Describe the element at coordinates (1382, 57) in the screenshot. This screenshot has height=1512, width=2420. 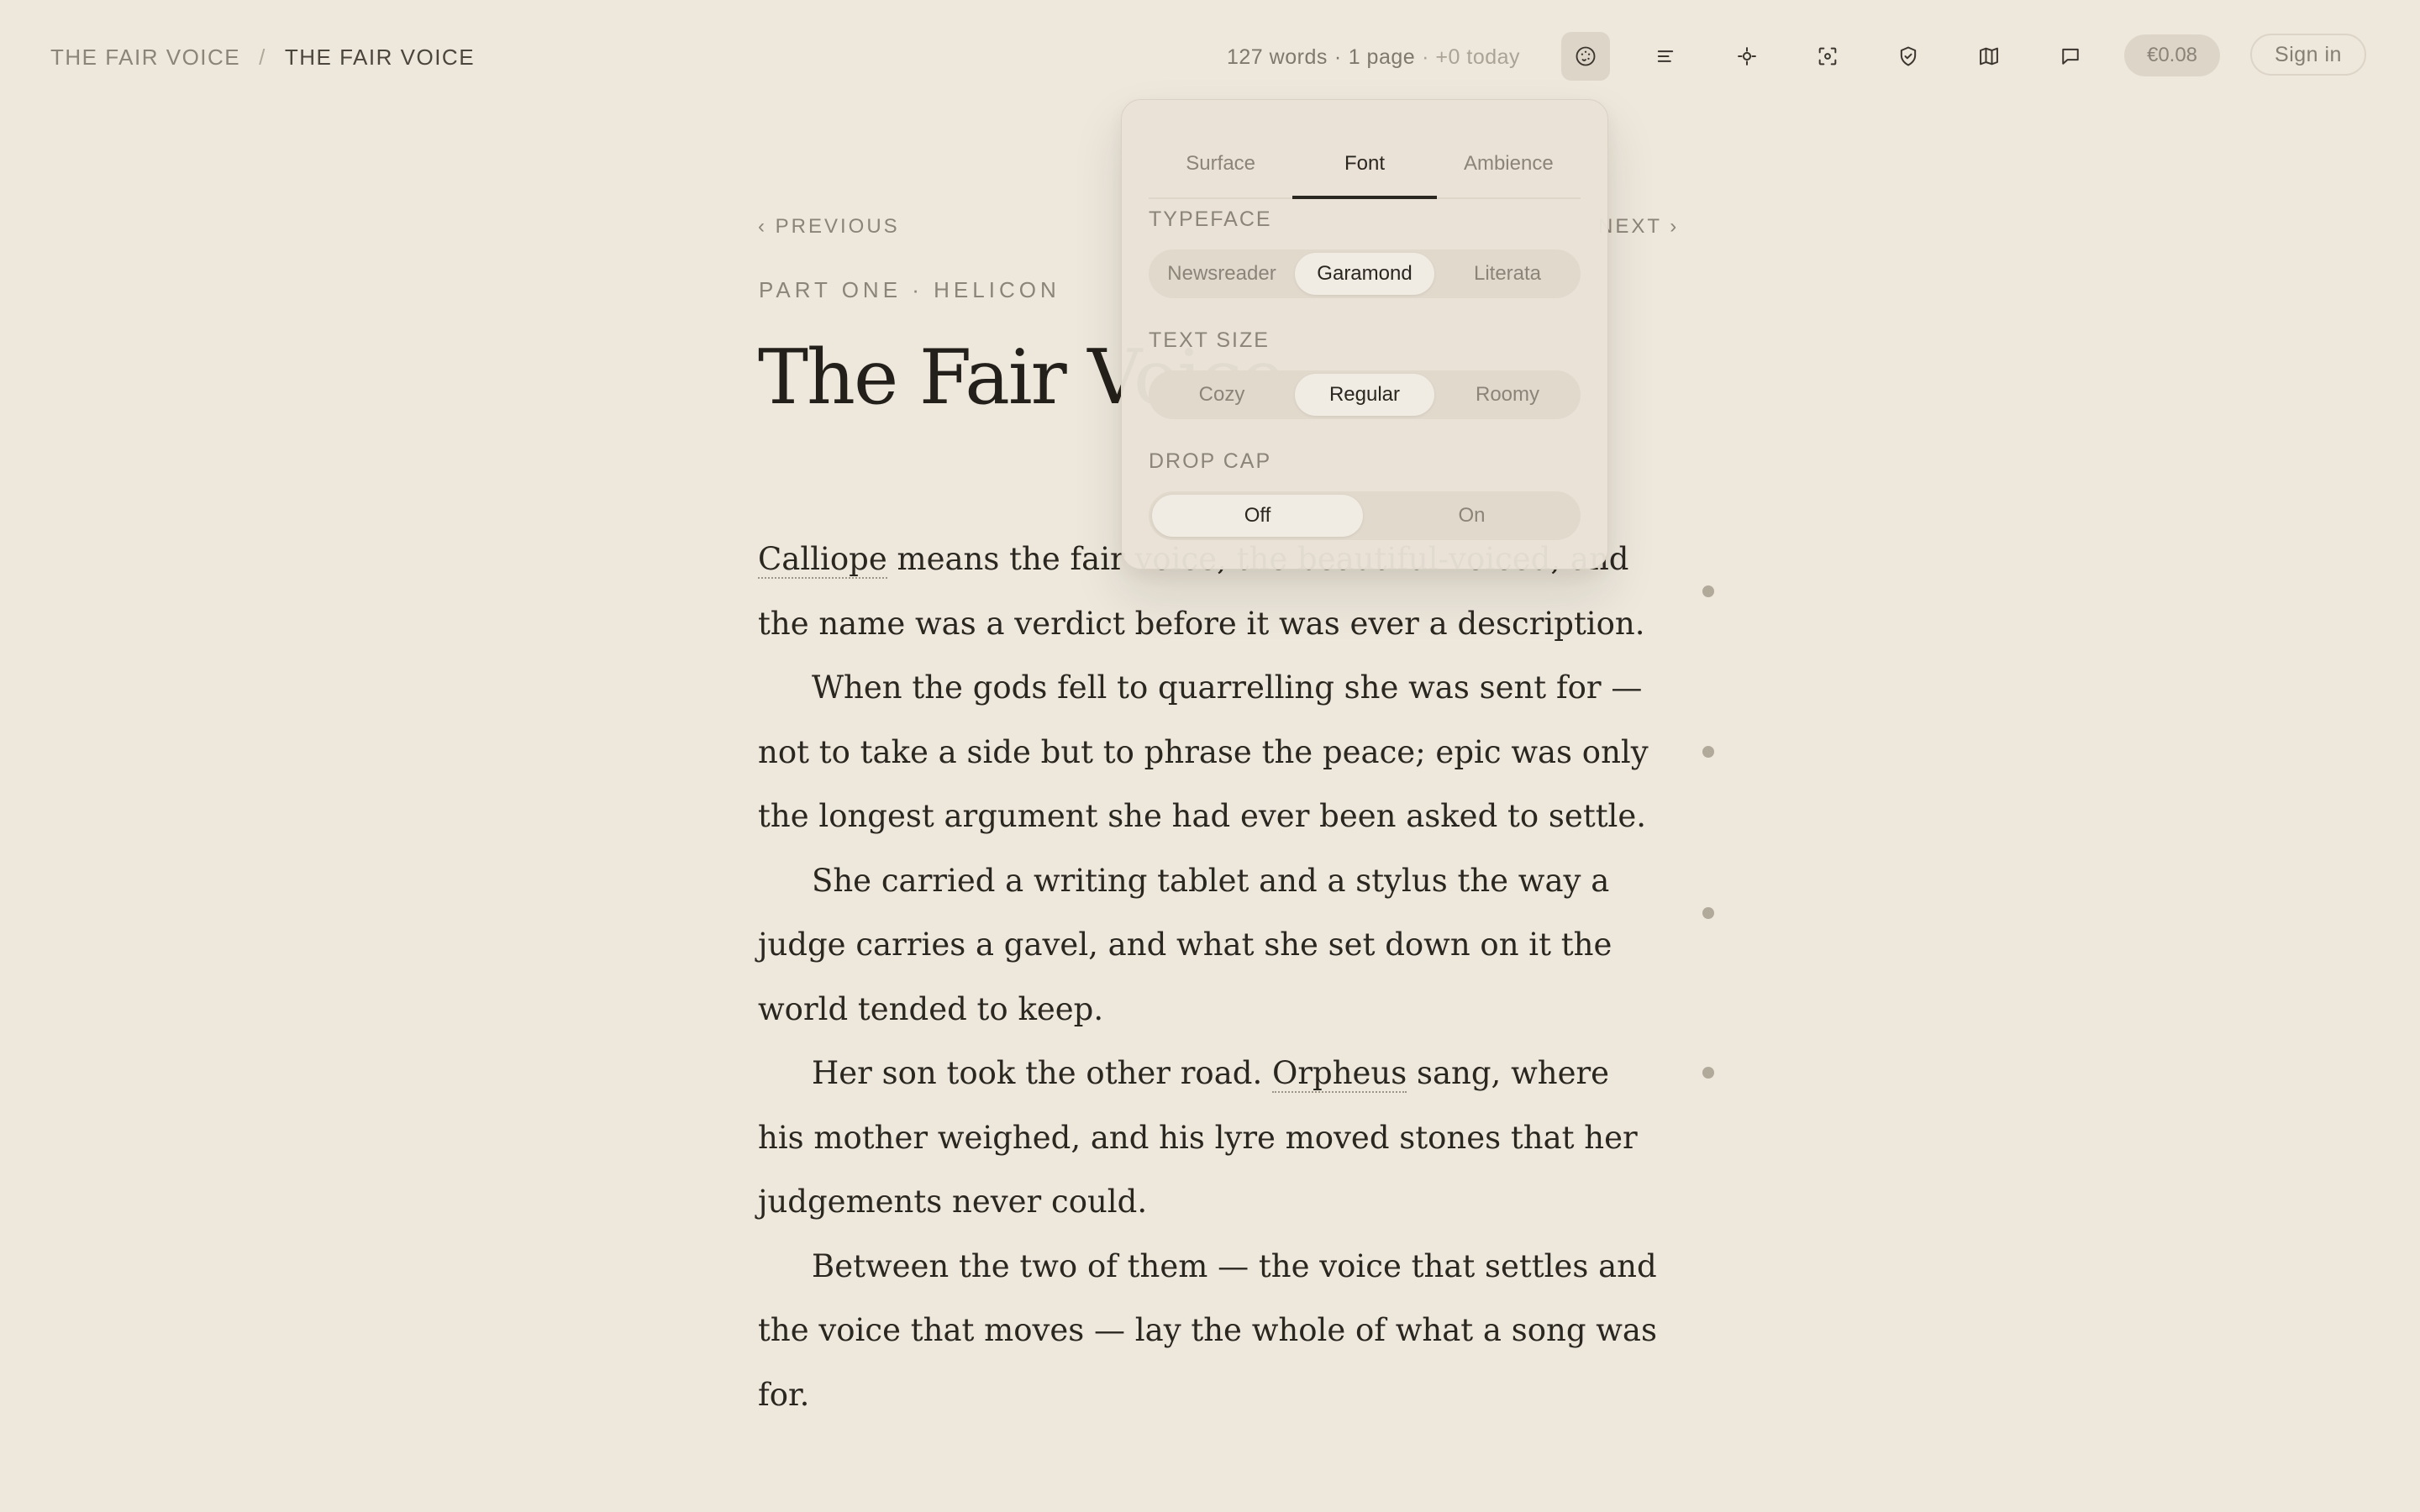
I see `page-count: 1 page` at that location.